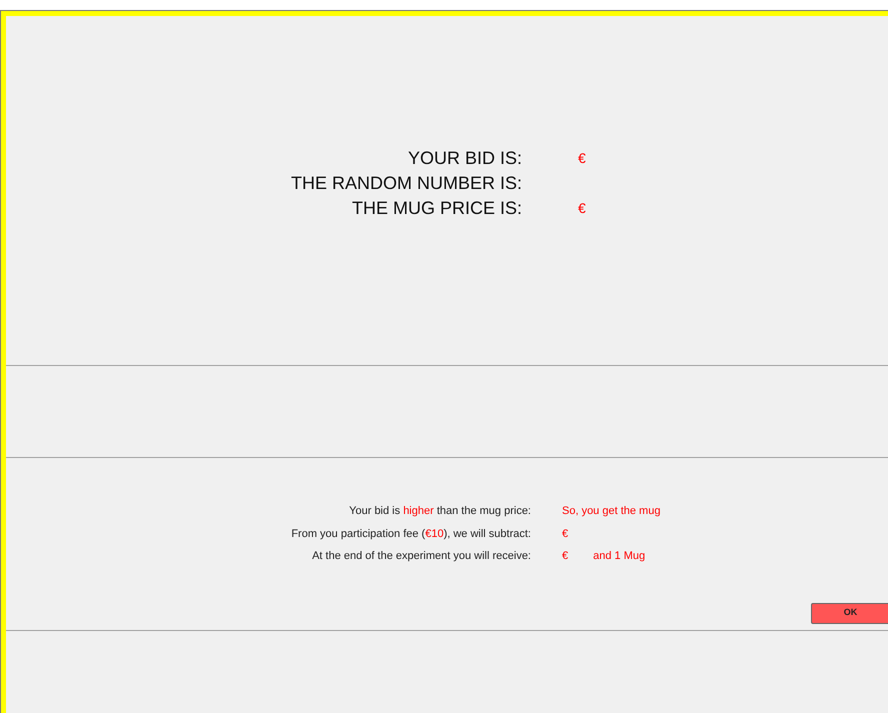 Image resolution: width=888 pixels, height=713 pixels. What do you see at coordinates (436, 208) in the screenshot?
I see `result-label: THE MUG PRICE IS:` at bounding box center [436, 208].